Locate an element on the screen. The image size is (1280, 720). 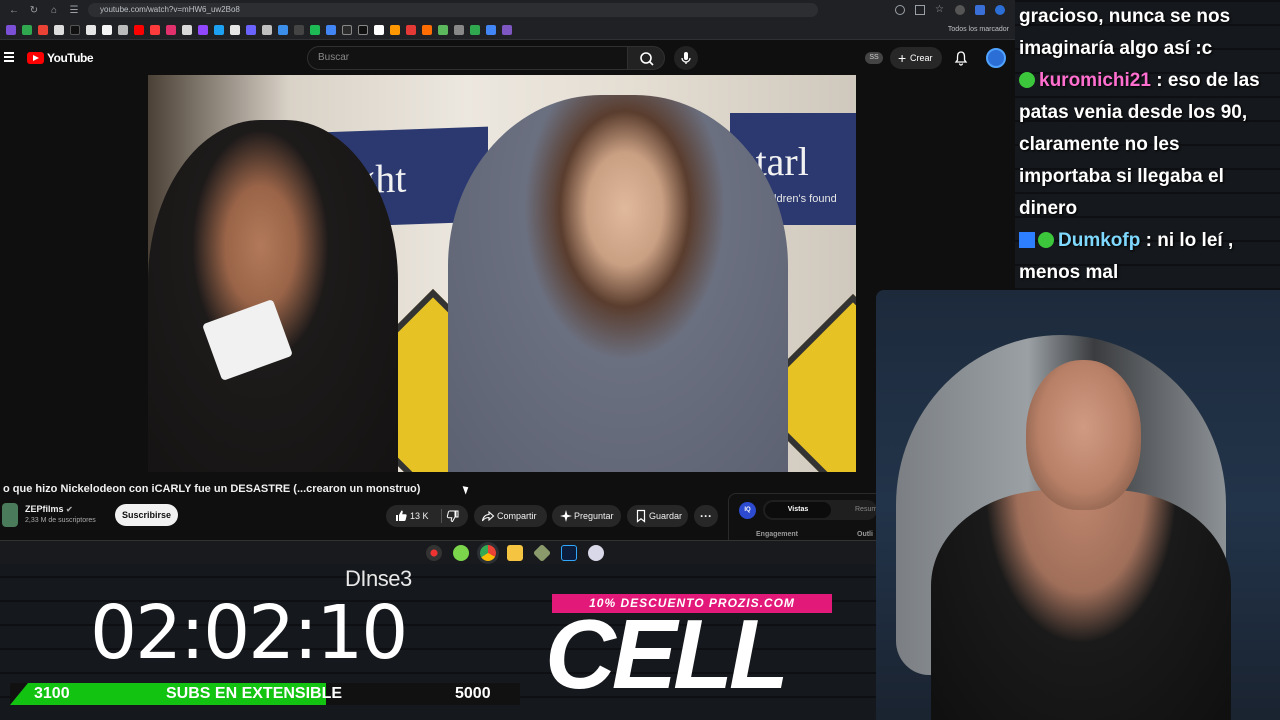
ss-badge: SS is located at coordinates (874, 58).